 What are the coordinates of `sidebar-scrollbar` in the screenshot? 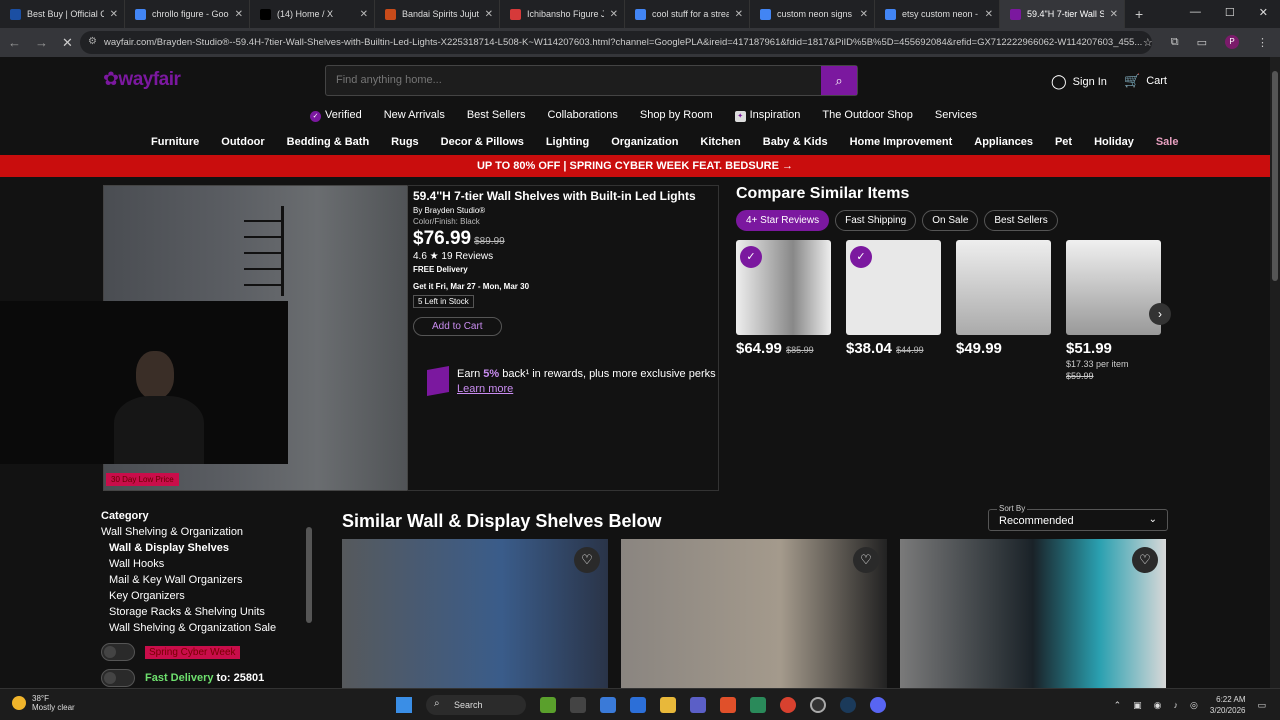 It's located at (309, 575).